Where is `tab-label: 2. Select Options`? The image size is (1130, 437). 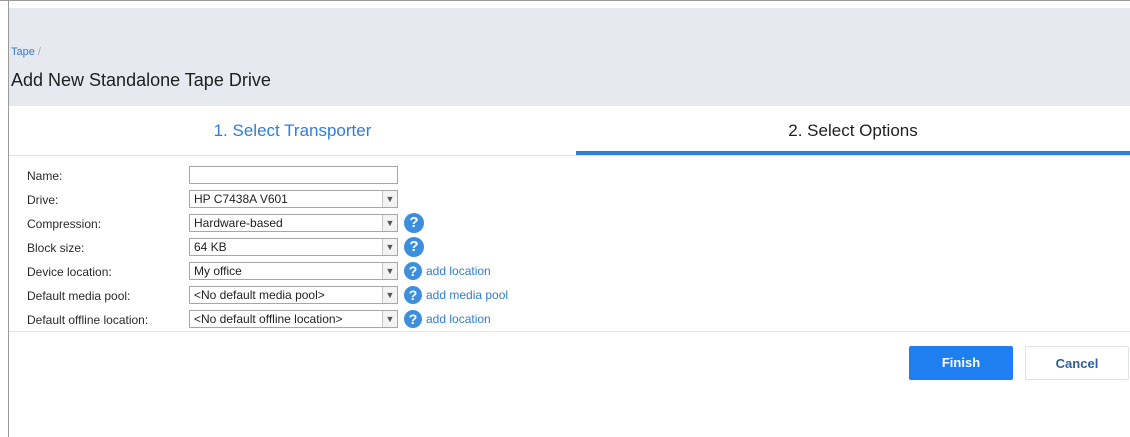
tab-label: 2. Select Options is located at coordinates (853, 130).